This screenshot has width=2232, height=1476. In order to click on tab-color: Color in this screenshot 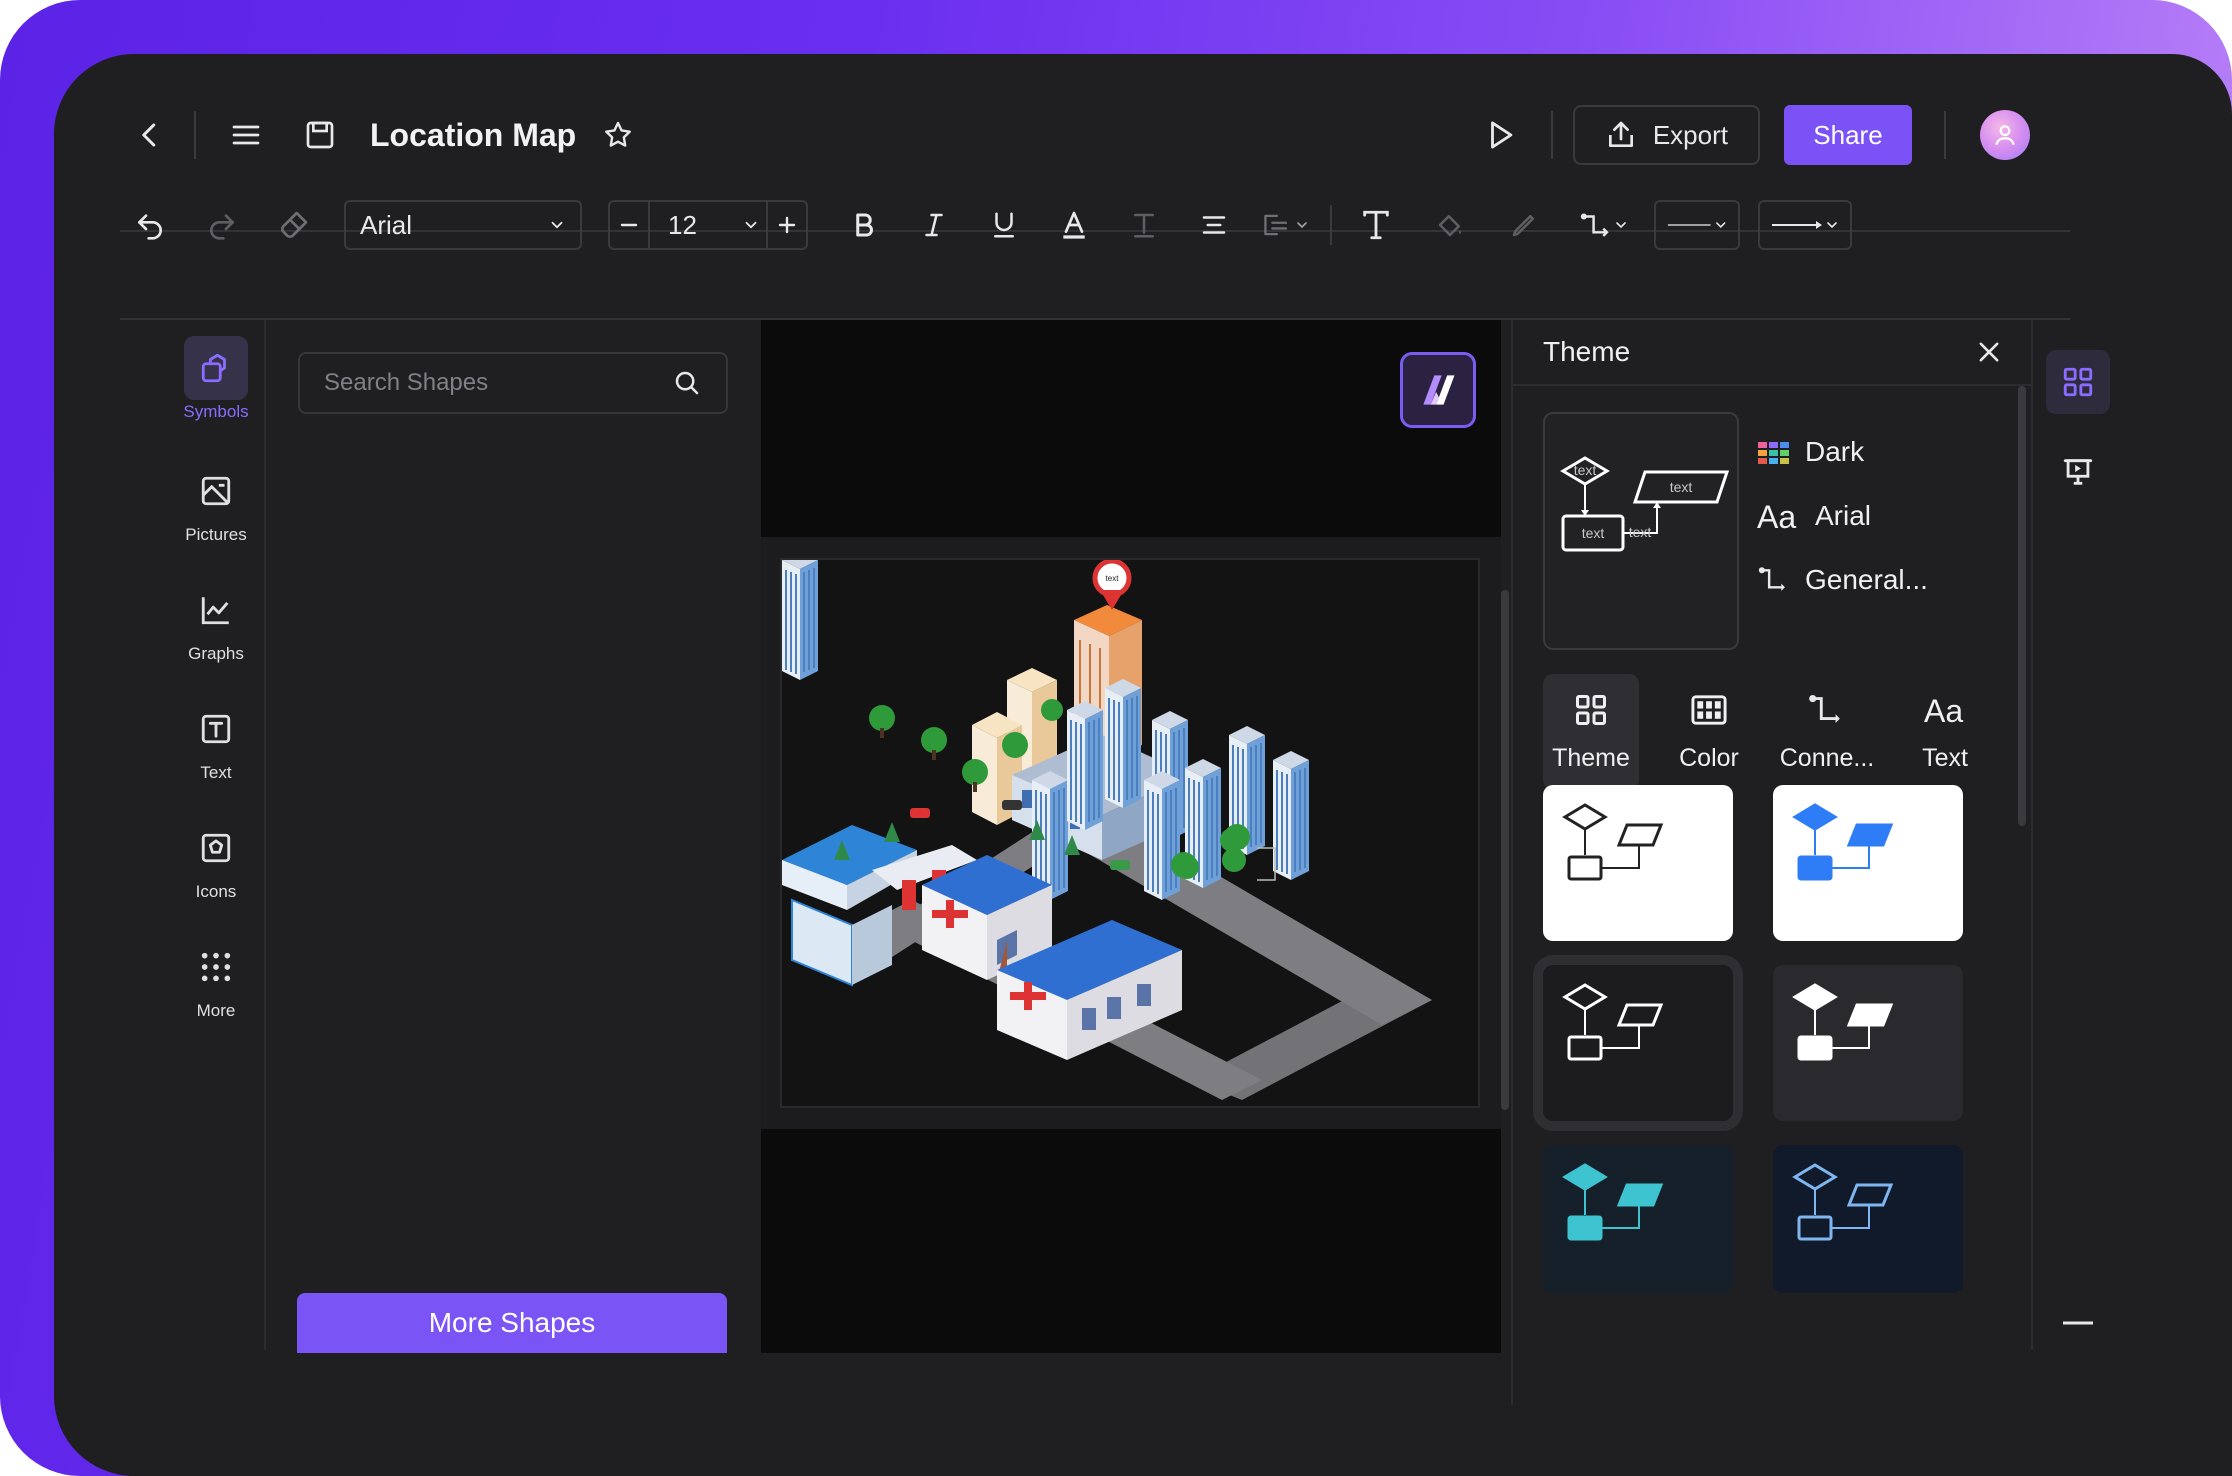, I will do `click(1709, 732)`.